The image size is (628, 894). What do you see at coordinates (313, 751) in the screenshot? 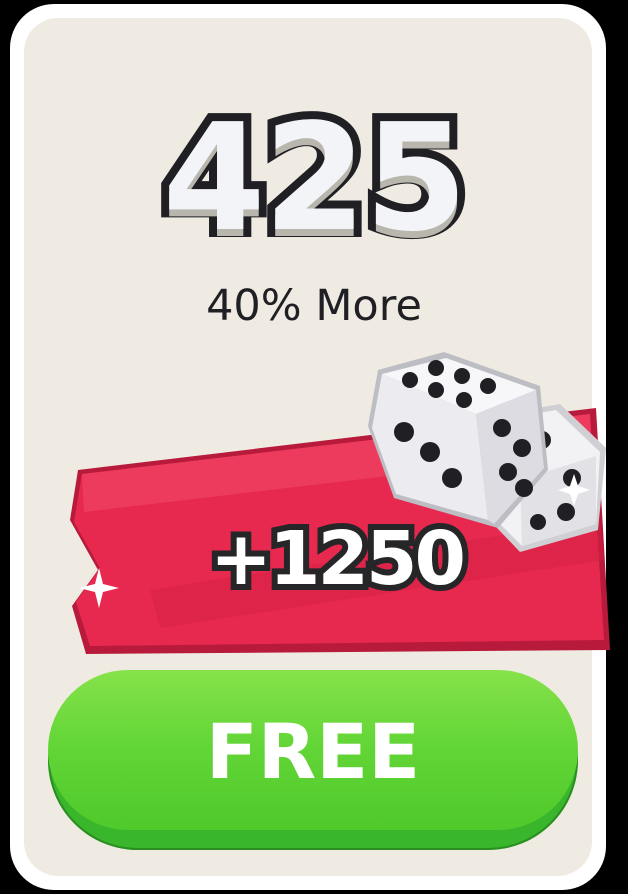
I see `free-button-label: FREE` at bounding box center [313, 751].